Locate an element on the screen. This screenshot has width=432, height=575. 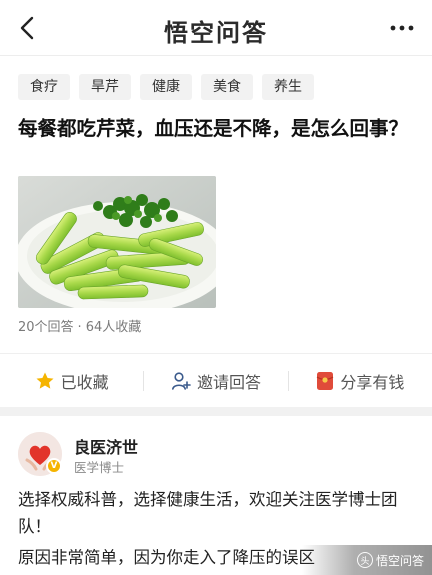
share-button: 分享有钱 is located at coordinates (360, 380).